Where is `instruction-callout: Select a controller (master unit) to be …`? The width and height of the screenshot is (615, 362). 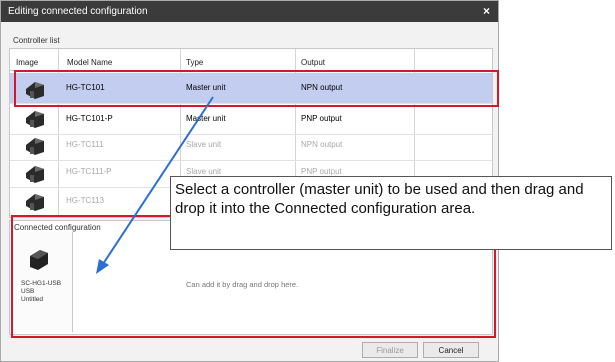
instruction-callout: Select a controller (master unit) to be … is located at coordinates (391, 213).